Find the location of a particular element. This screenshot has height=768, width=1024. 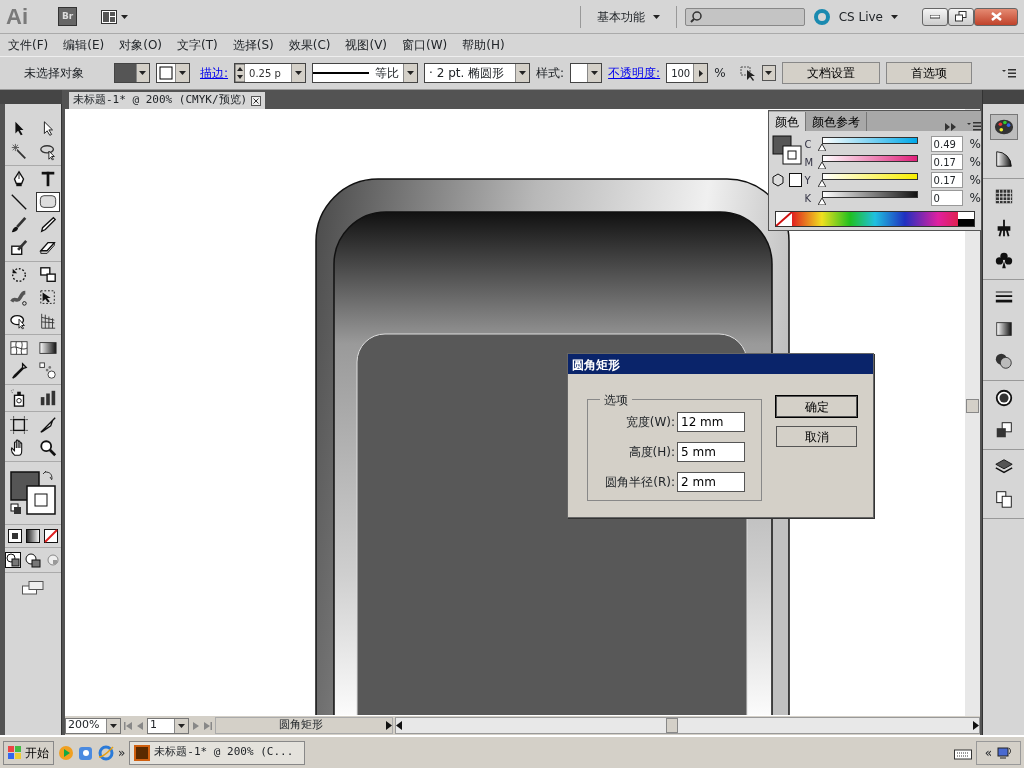

opacity-link: 不透明度: is located at coordinates (634, 73).